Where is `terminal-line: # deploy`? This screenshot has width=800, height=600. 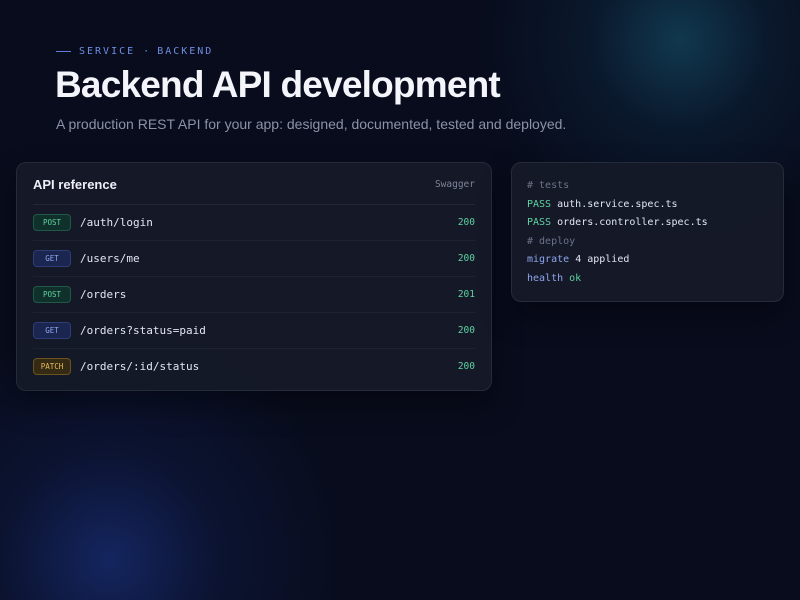 terminal-line: # deploy is located at coordinates (647, 242).